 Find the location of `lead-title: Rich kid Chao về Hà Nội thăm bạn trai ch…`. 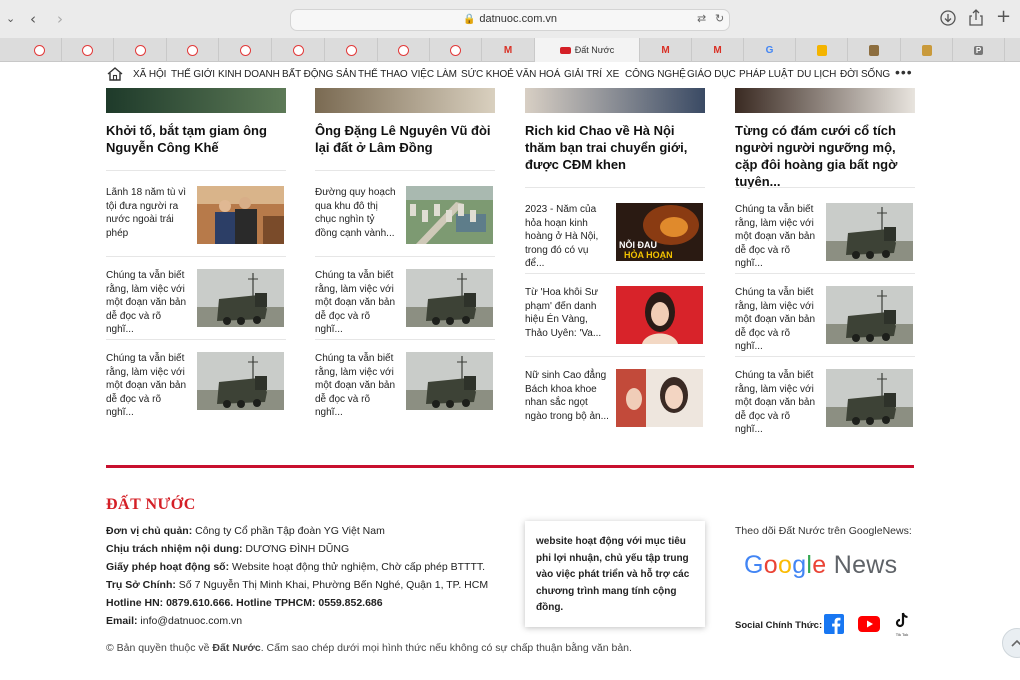

lead-title: Rich kid Chao về Hà Nội thăm bạn trai ch… is located at coordinates (615, 147).